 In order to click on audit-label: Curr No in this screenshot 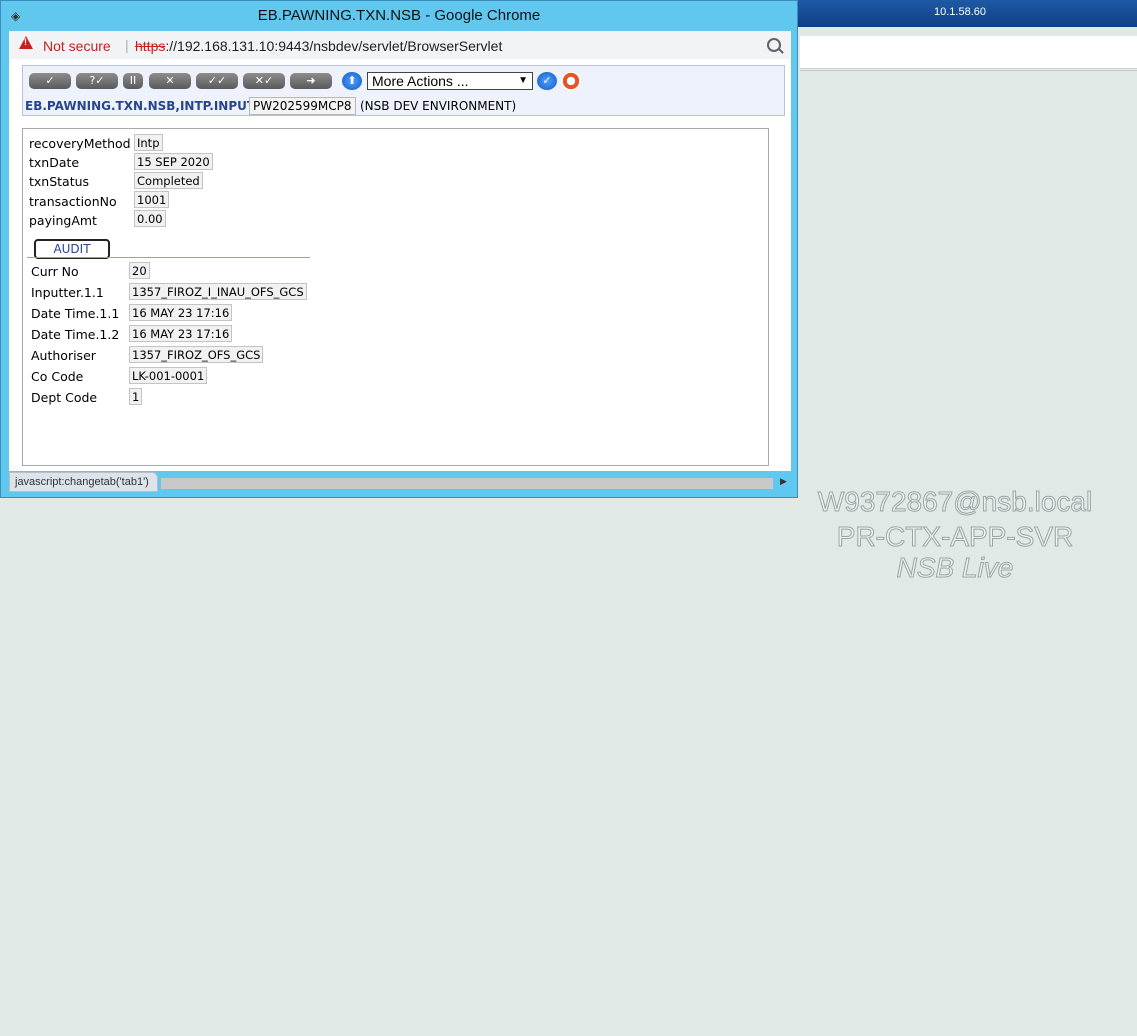, I will do `click(55, 271)`.